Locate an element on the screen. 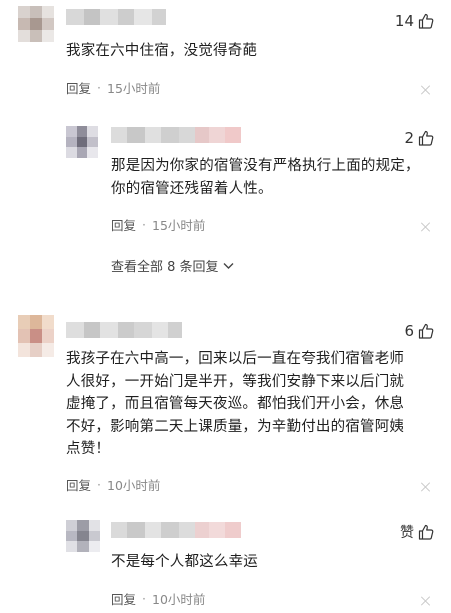  like-button: 赞 is located at coordinates (417, 532).